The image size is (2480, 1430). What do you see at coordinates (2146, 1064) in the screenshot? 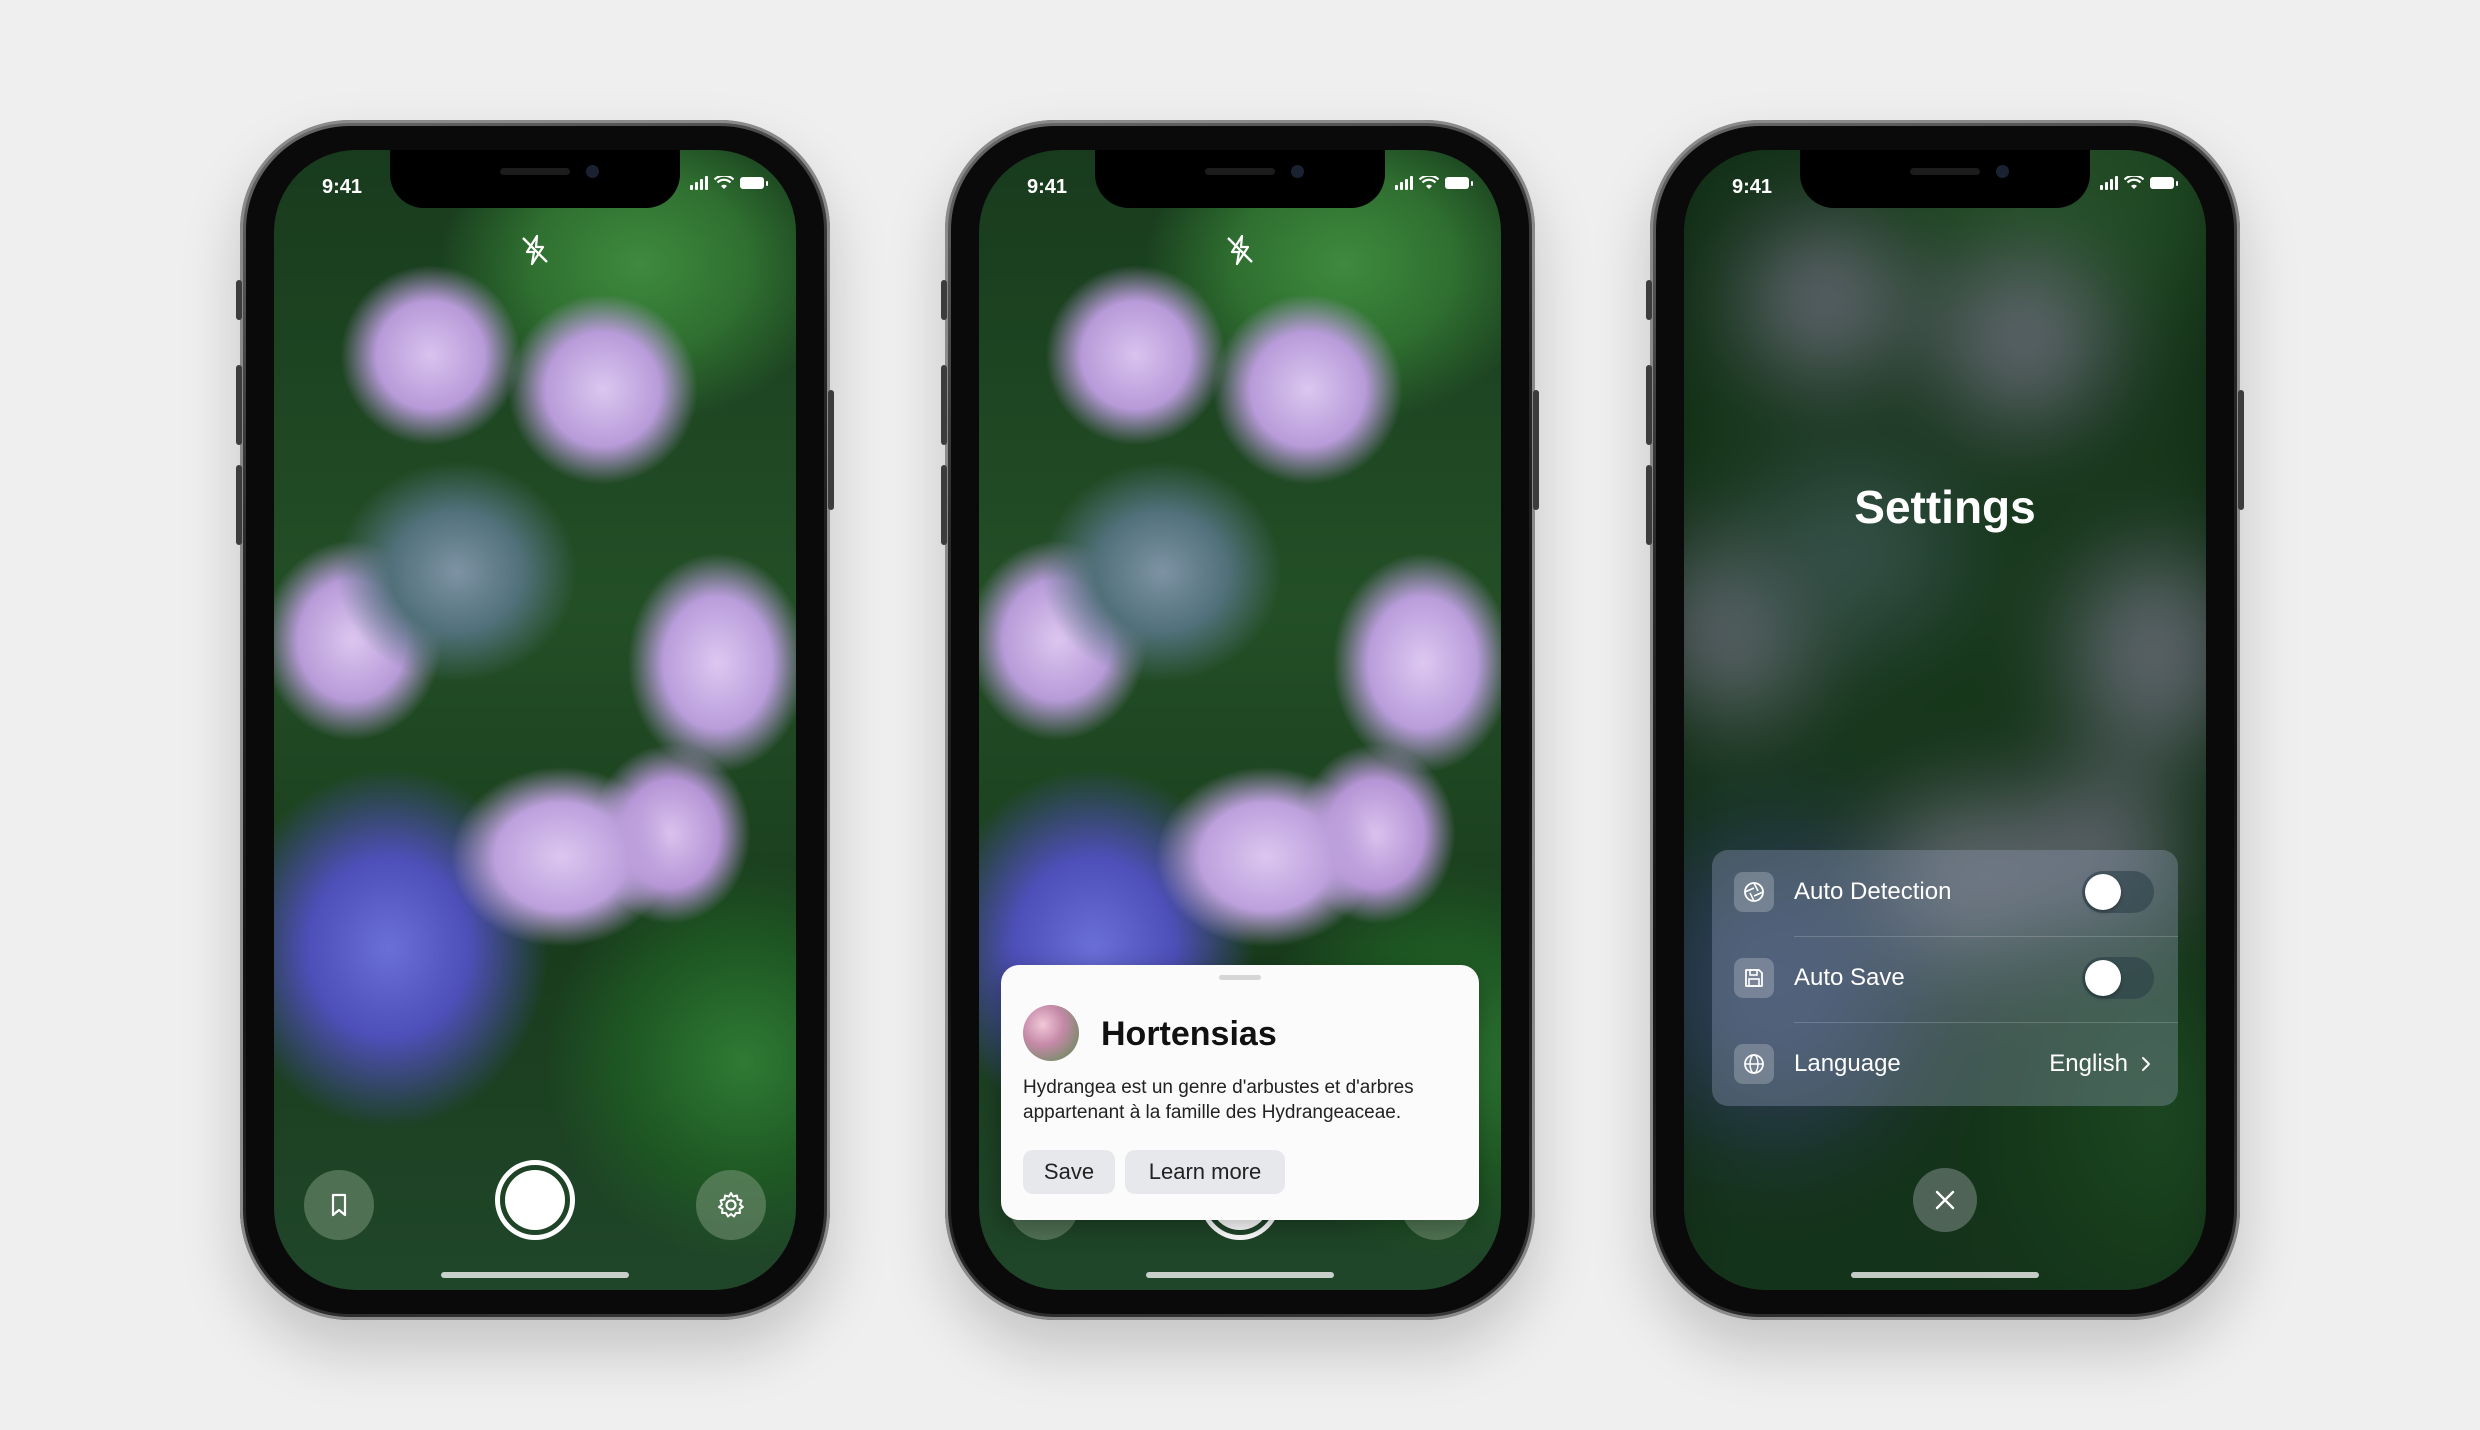
I see `chevron-right-icon` at bounding box center [2146, 1064].